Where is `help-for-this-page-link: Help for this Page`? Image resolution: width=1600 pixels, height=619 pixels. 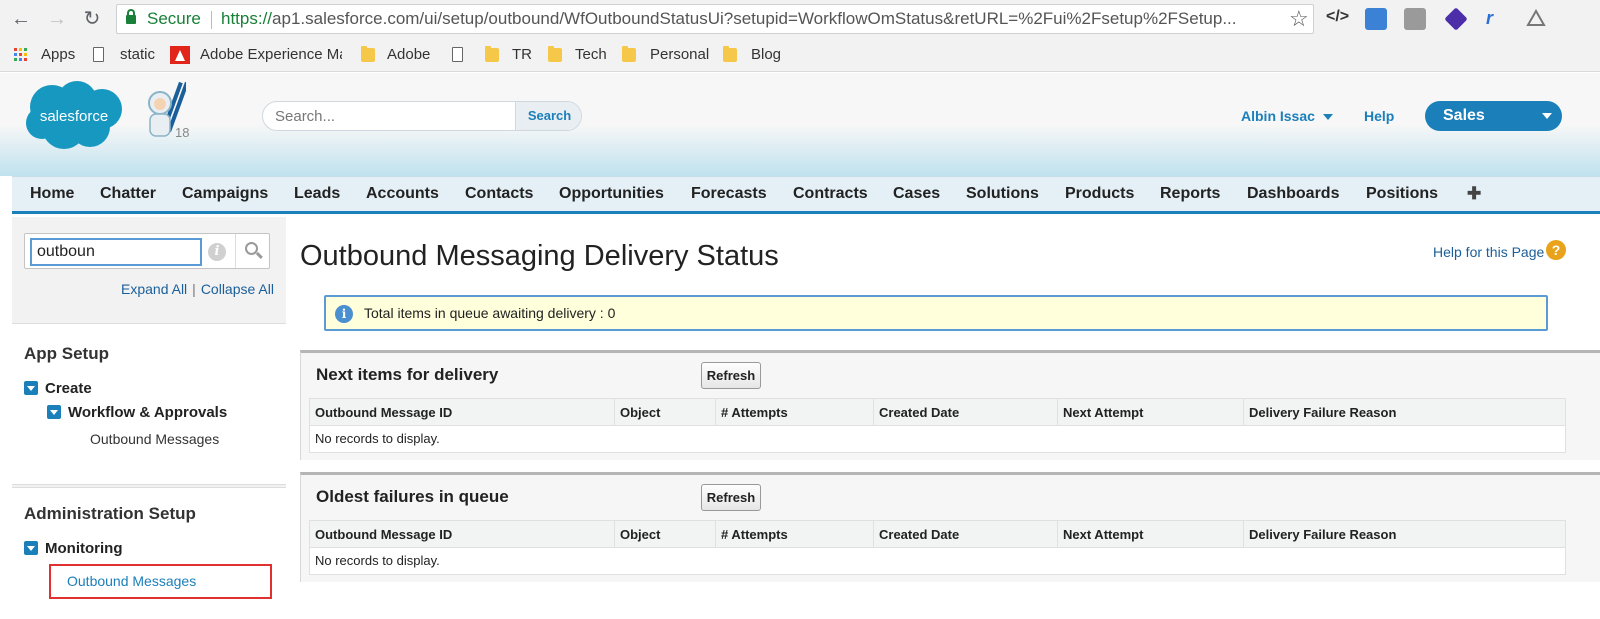 help-for-this-page-link: Help for this Page is located at coordinates (1488, 252).